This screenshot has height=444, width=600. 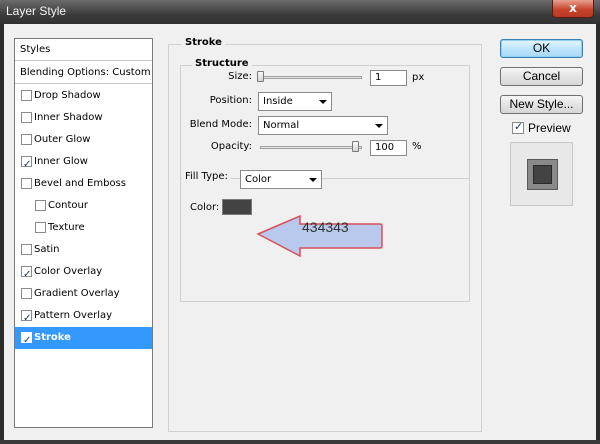 I want to click on style-item-satin: Satin, so click(x=83, y=250).